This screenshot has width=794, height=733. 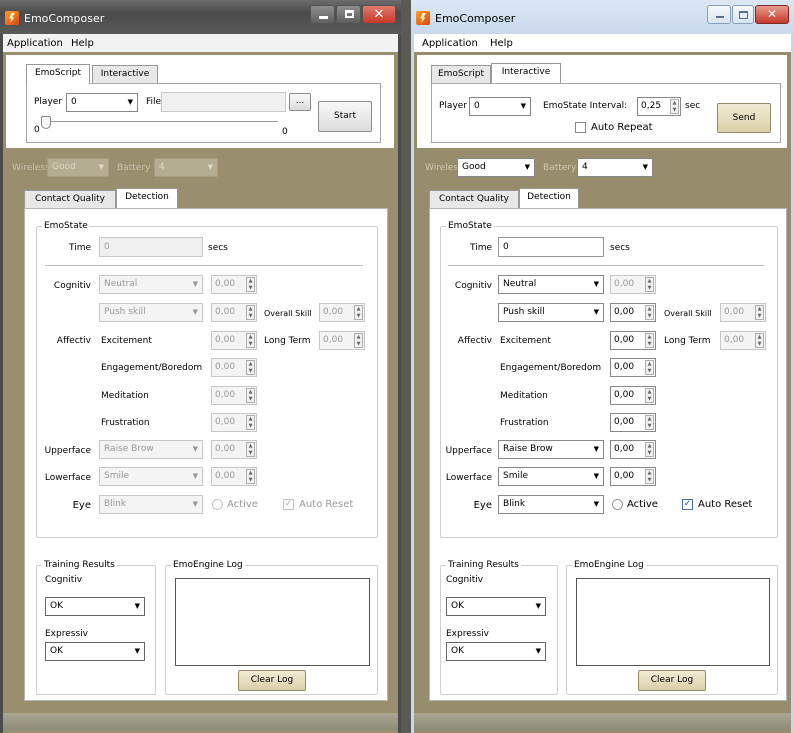 What do you see at coordinates (659, 106) in the screenshot?
I see `interval-spinbox: 0,25 ▲ ▼` at bounding box center [659, 106].